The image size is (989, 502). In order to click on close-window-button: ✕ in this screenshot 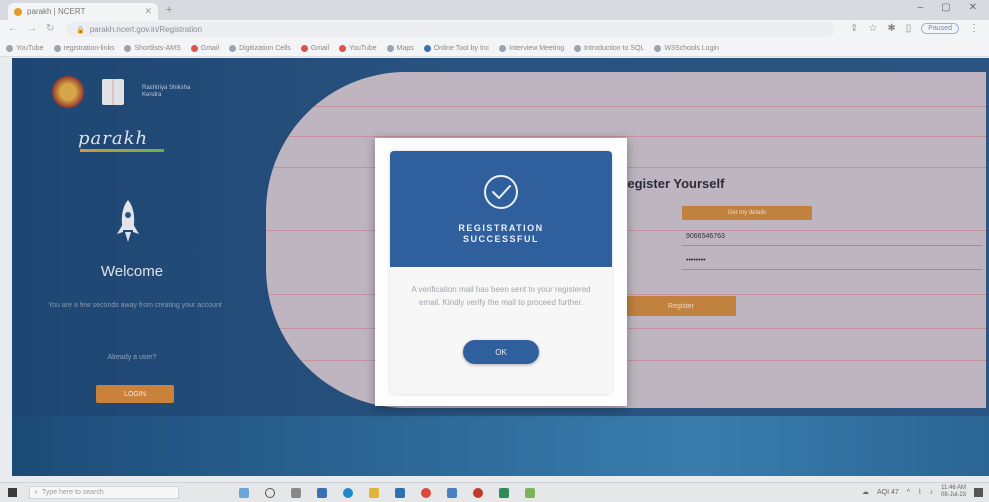, I will do `click(973, 7)`.